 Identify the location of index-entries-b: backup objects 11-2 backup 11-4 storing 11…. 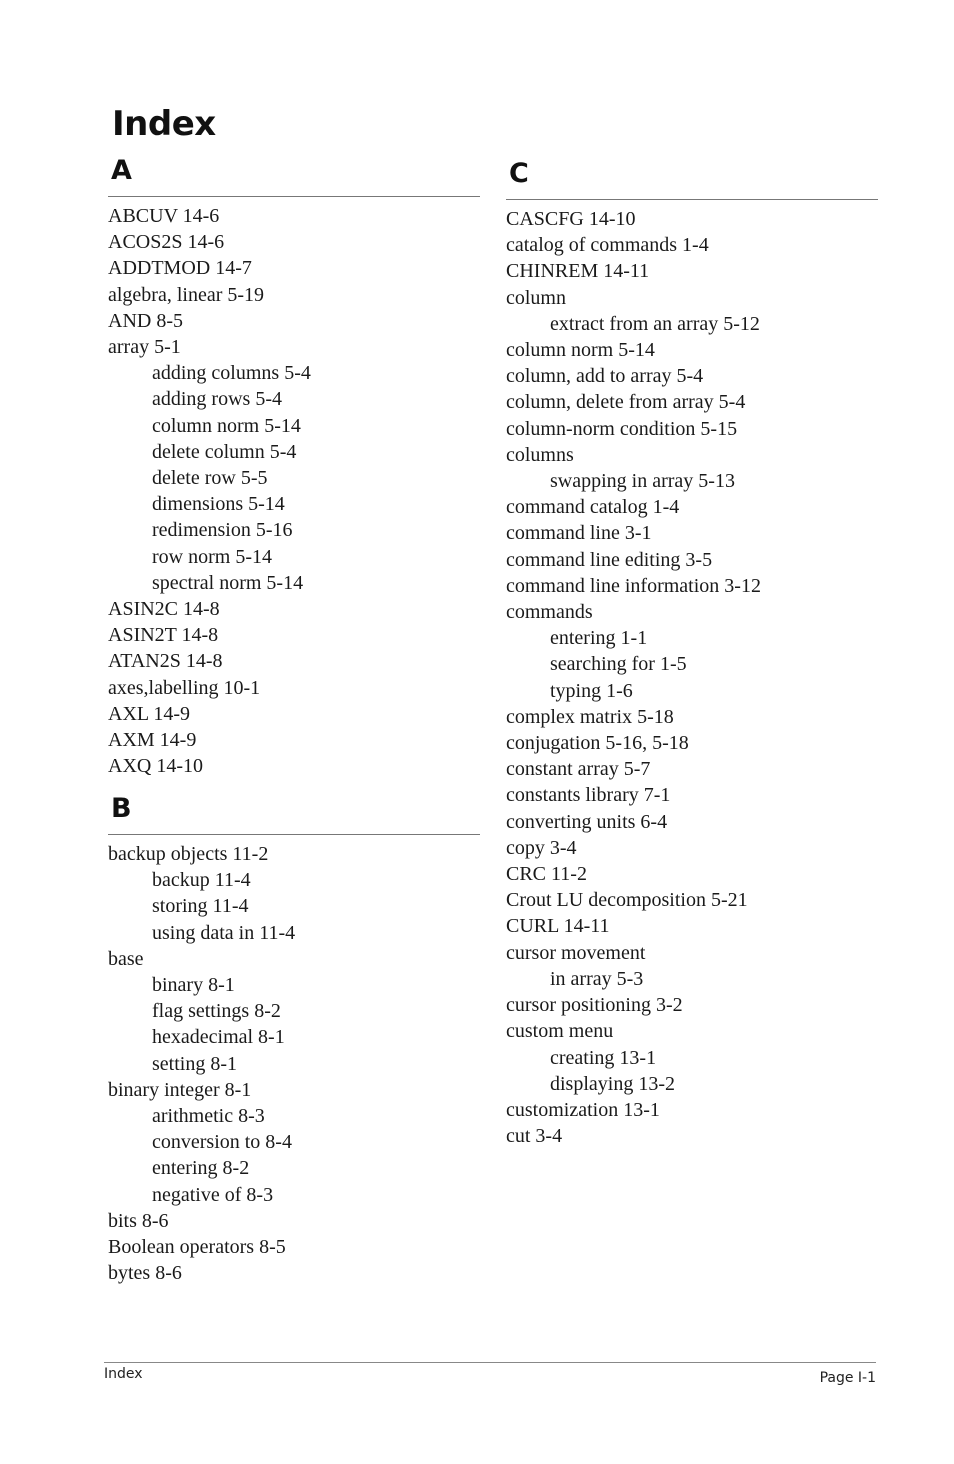
(294, 1063).